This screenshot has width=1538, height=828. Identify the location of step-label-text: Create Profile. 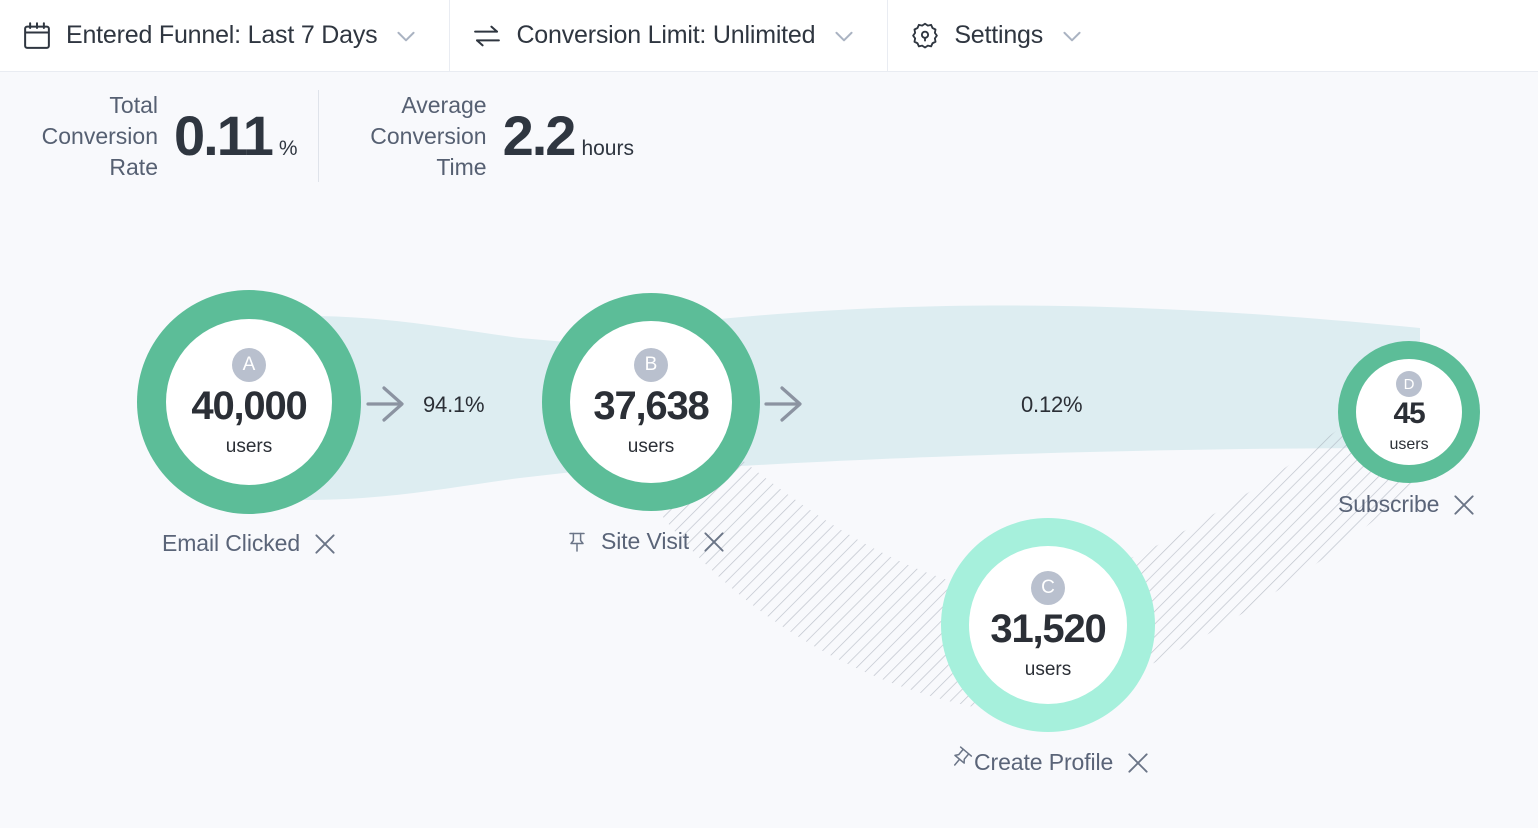
(1044, 762).